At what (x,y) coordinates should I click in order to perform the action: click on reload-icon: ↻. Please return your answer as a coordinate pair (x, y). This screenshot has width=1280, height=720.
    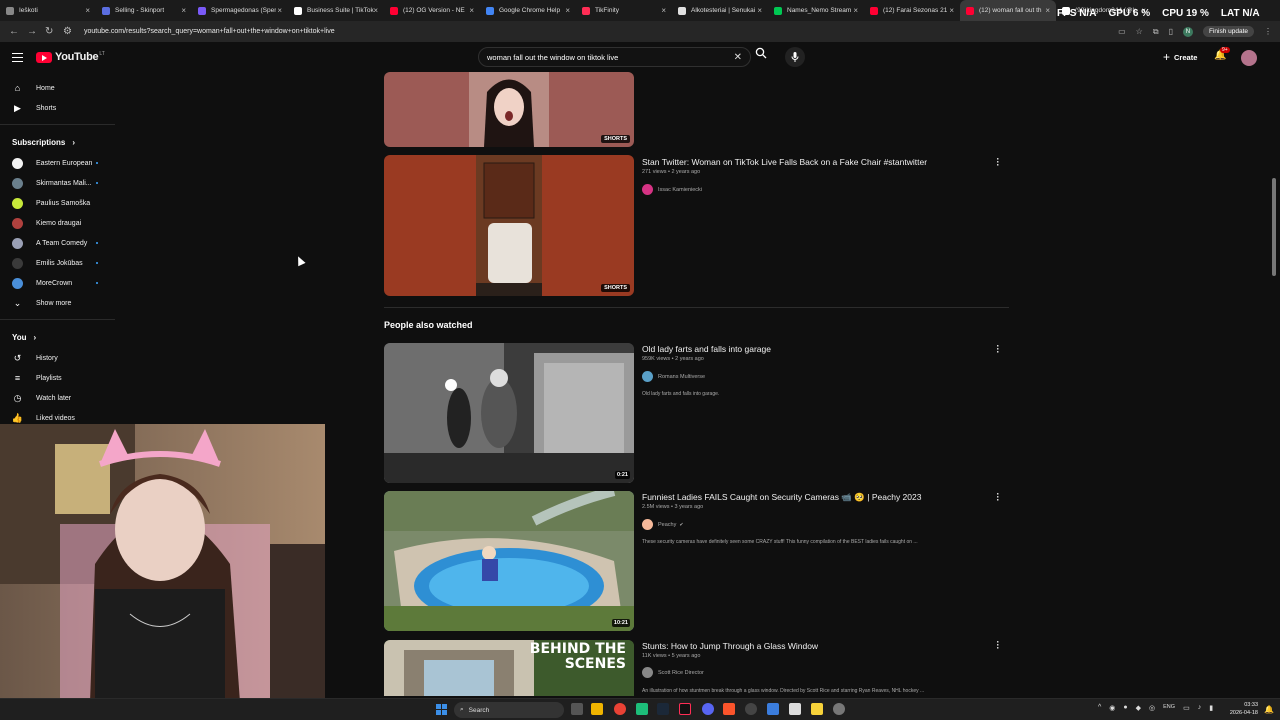
    Looking at the image, I should click on (49, 31).